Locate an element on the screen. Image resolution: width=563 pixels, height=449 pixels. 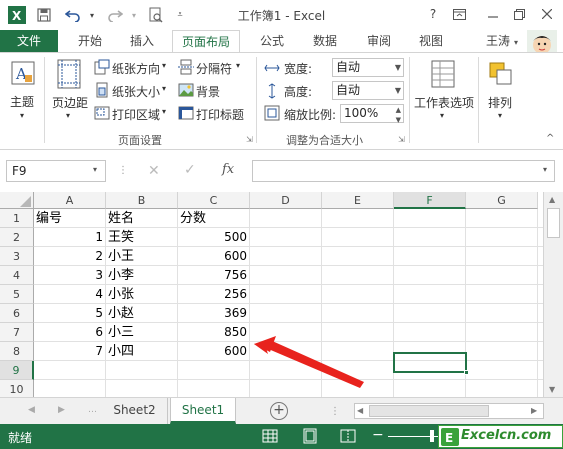
themes-label: 主题 is located at coordinates (22, 101).